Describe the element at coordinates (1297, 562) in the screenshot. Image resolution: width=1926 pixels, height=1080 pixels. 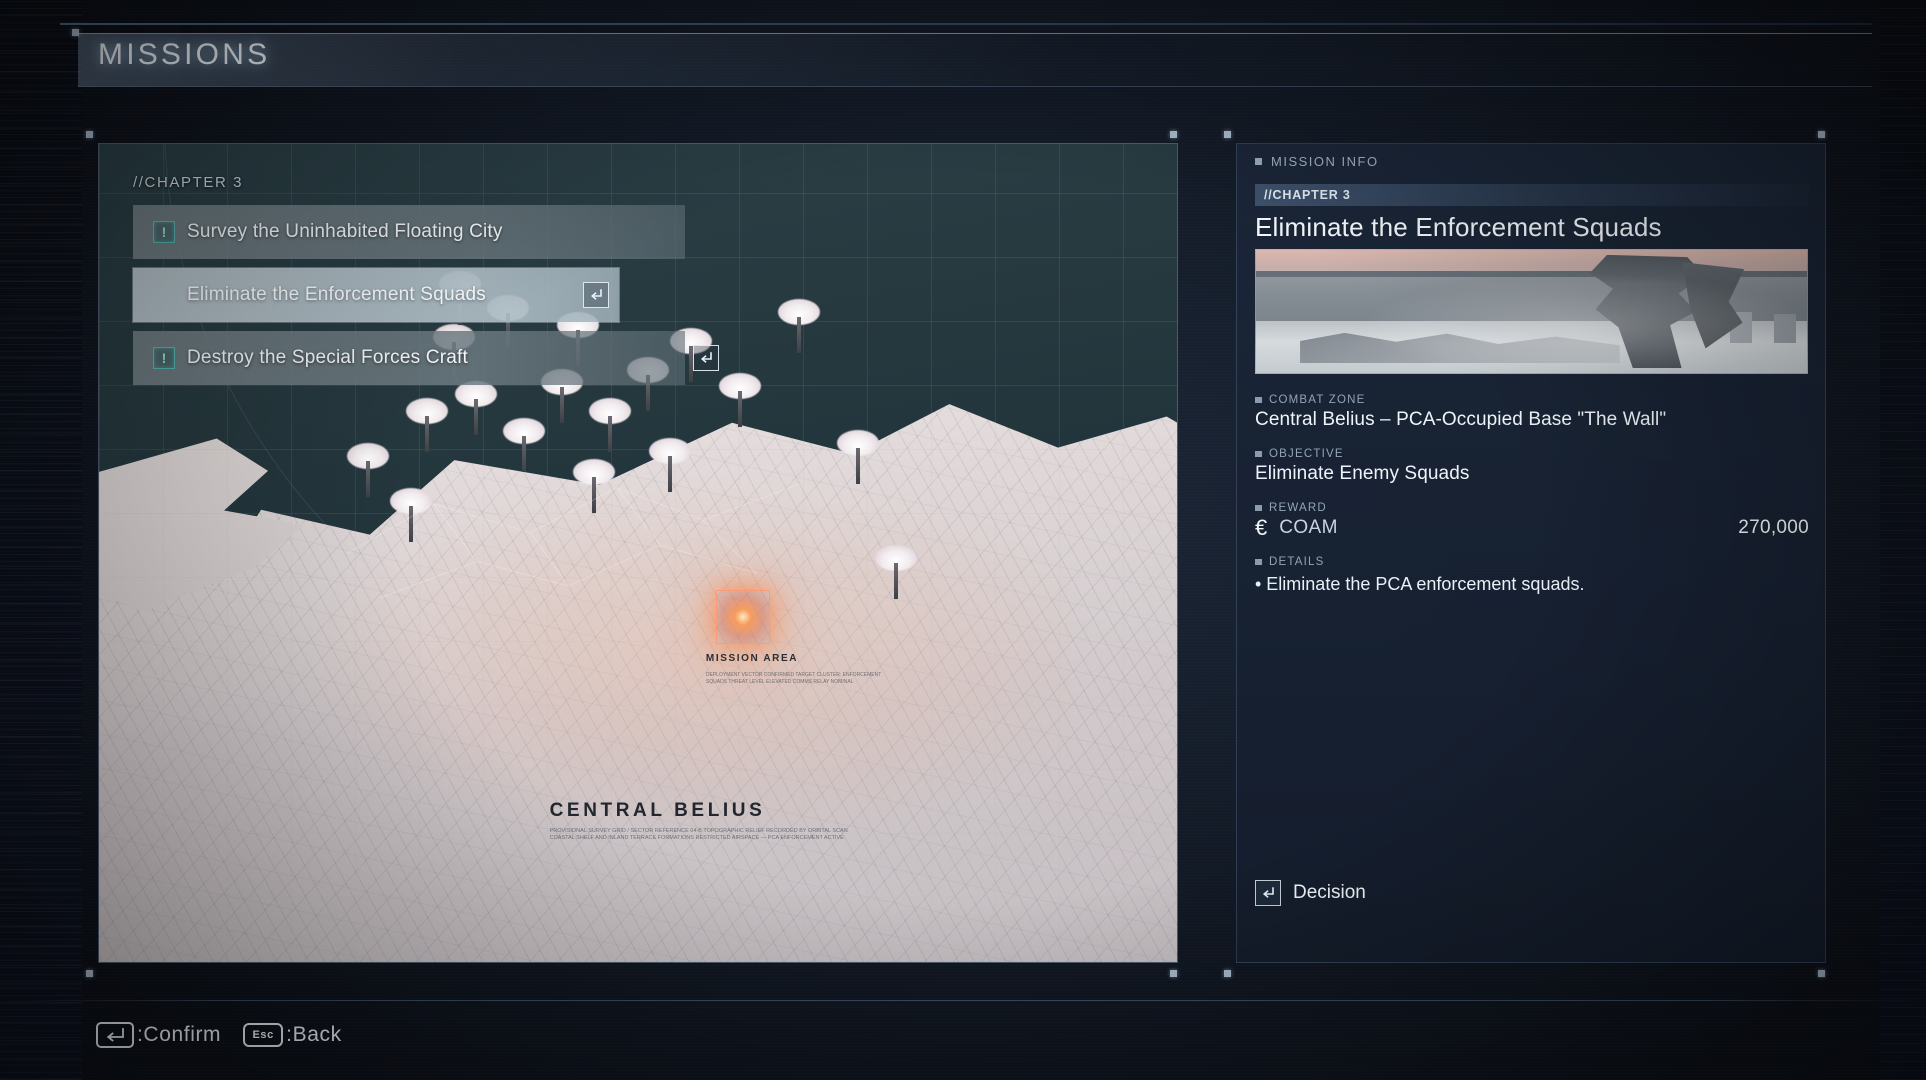
I see `details-label: DETAILS` at that location.